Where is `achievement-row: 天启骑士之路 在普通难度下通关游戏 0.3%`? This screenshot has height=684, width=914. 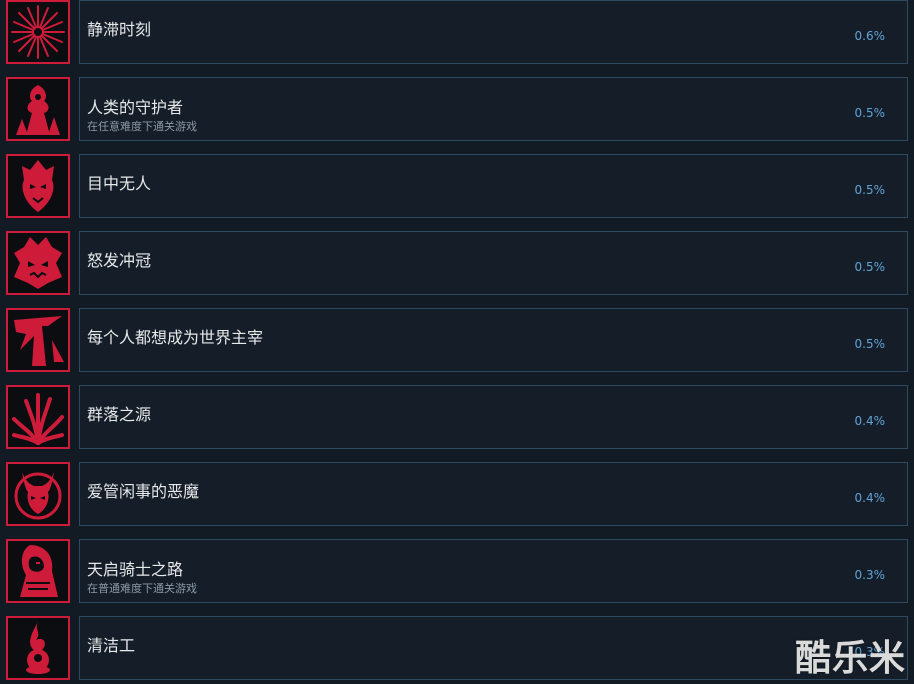
achievement-row: 天启骑士之路 在普通难度下通关游戏 0.3% is located at coordinates (457, 573).